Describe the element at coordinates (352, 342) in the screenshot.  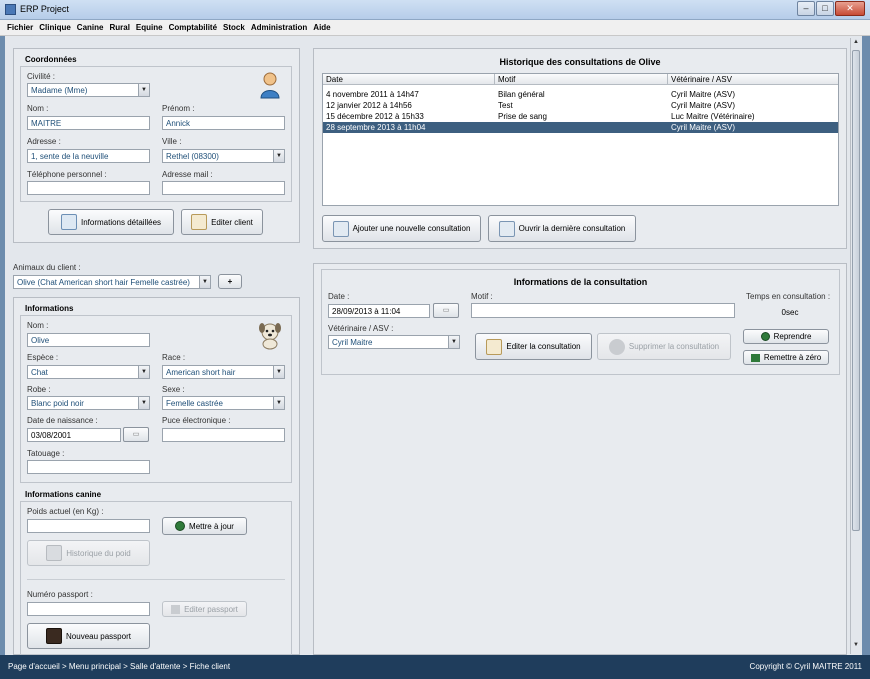
I see `veterinaire-value: Cyril Maitre` at that location.